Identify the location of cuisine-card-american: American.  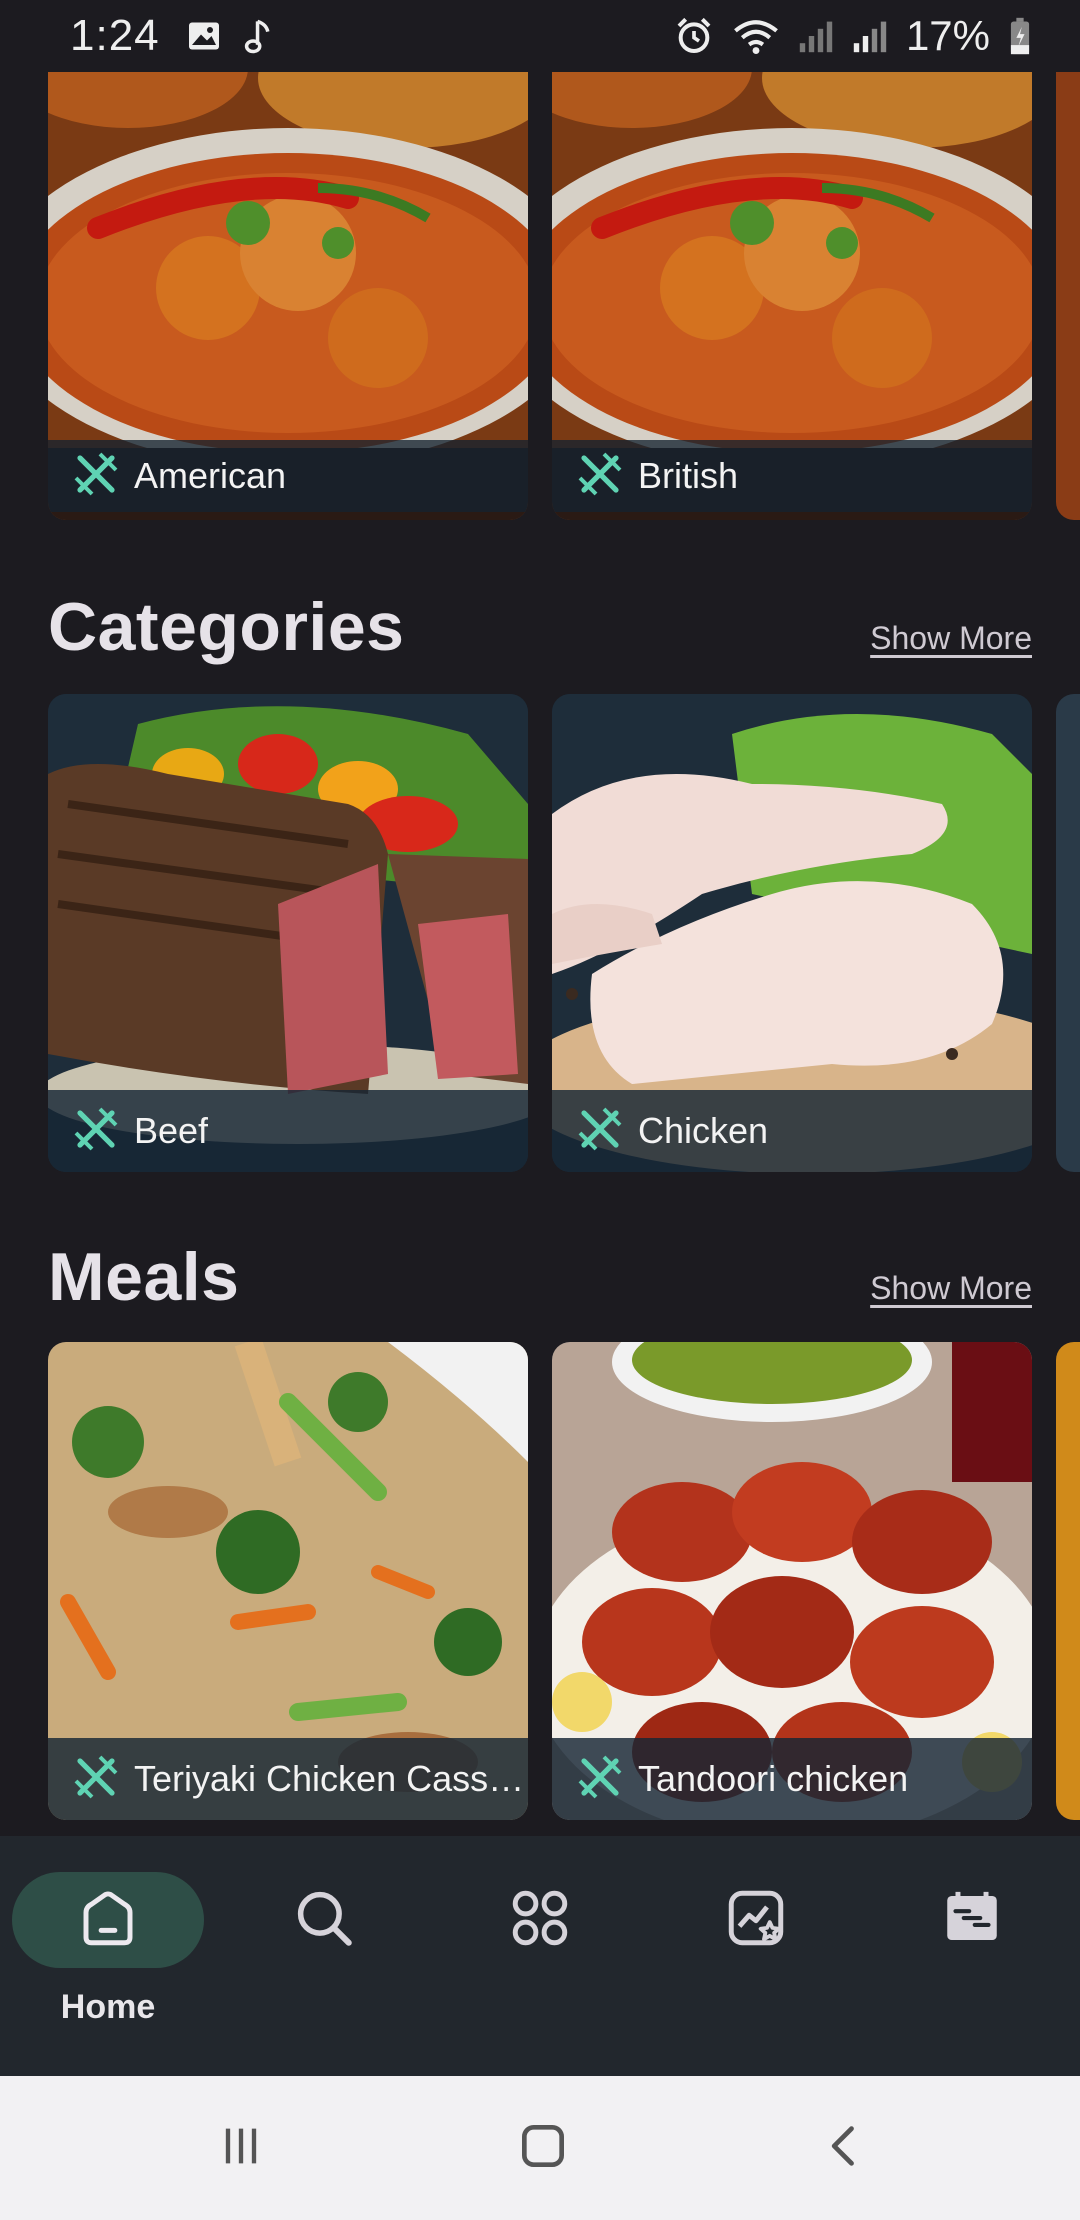
(288, 296).